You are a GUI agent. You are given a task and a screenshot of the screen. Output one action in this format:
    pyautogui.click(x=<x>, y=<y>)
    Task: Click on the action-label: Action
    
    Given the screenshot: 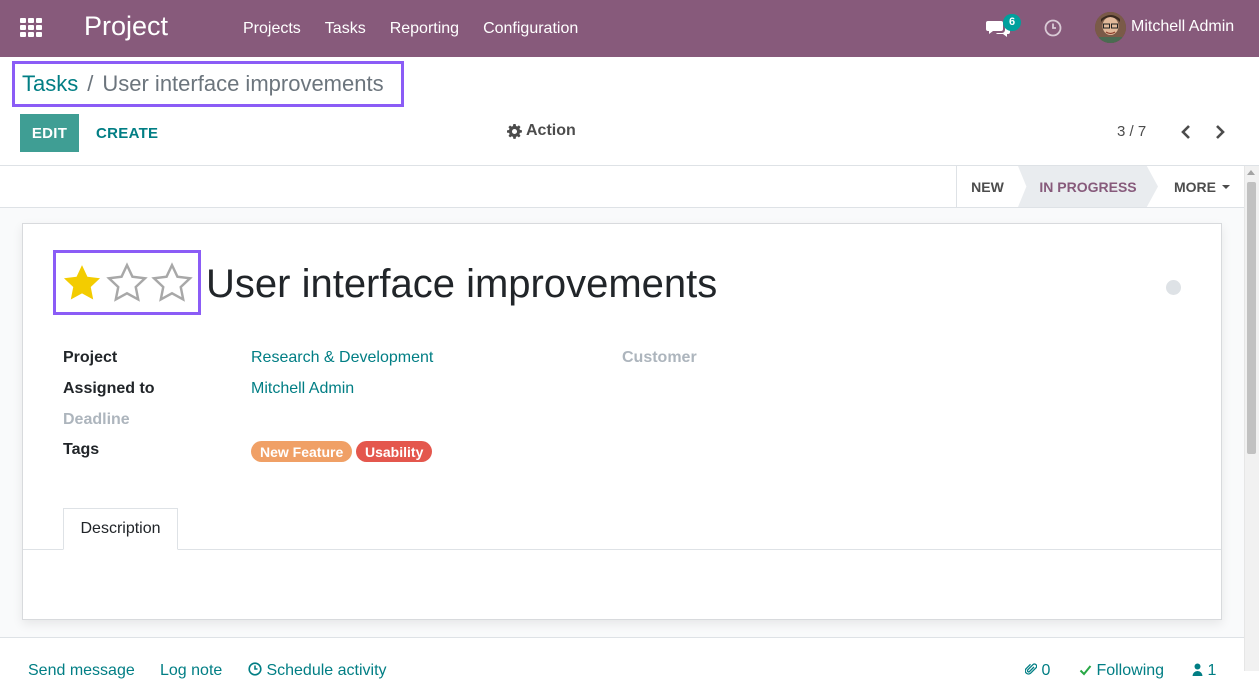 What is the action you would take?
    pyautogui.click(x=551, y=130)
    